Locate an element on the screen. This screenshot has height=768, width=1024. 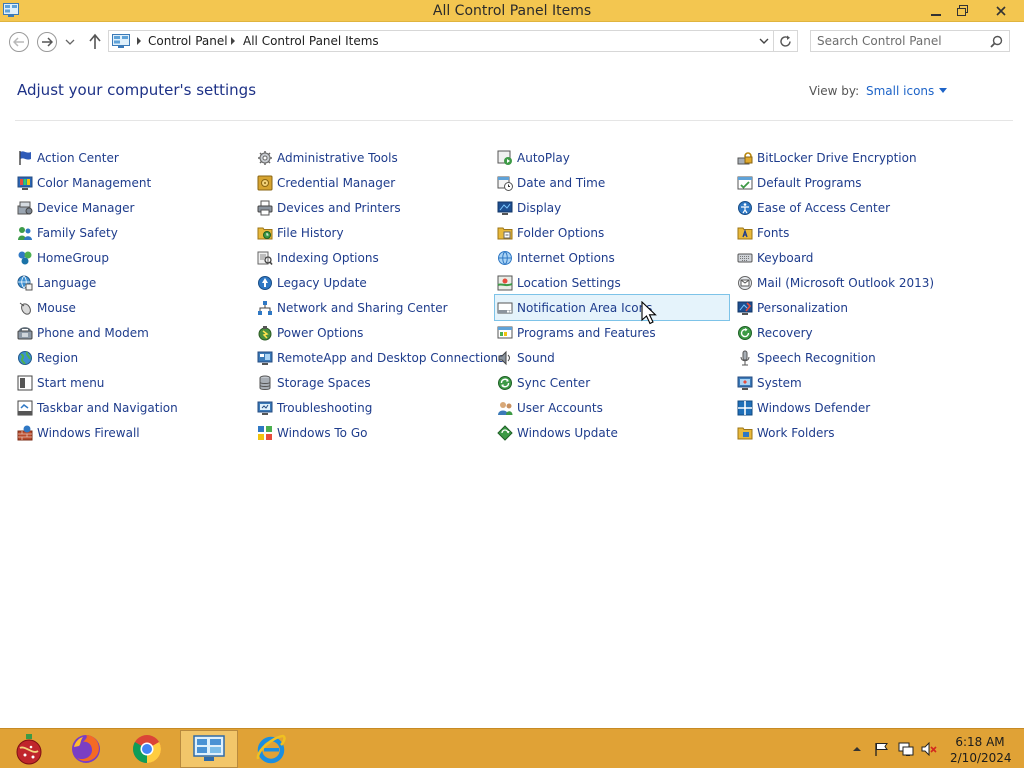
clock-date: 2/10/2024 is located at coordinates (981, 758).